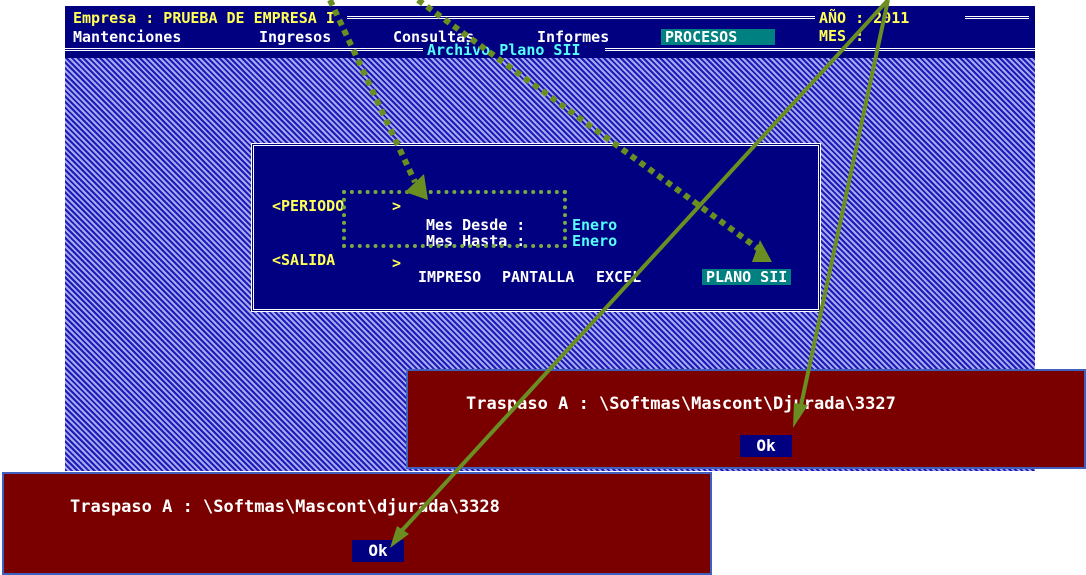  Describe the element at coordinates (820, 49) in the screenshot. I see `subtitle-divider-right` at that location.